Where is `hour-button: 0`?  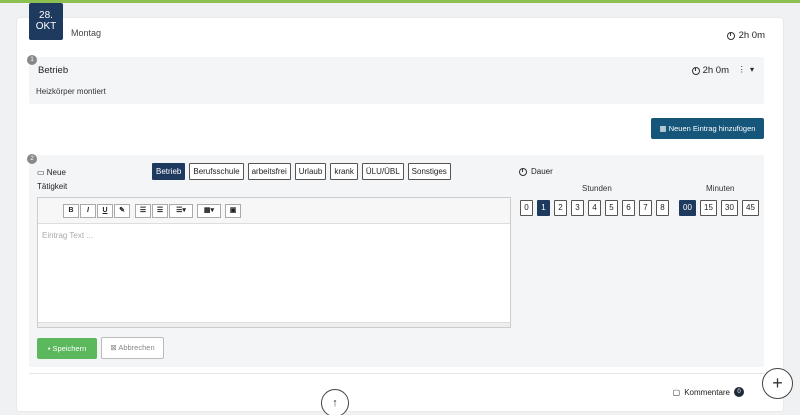
hour-button: 0 is located at coordinates (526, 208).